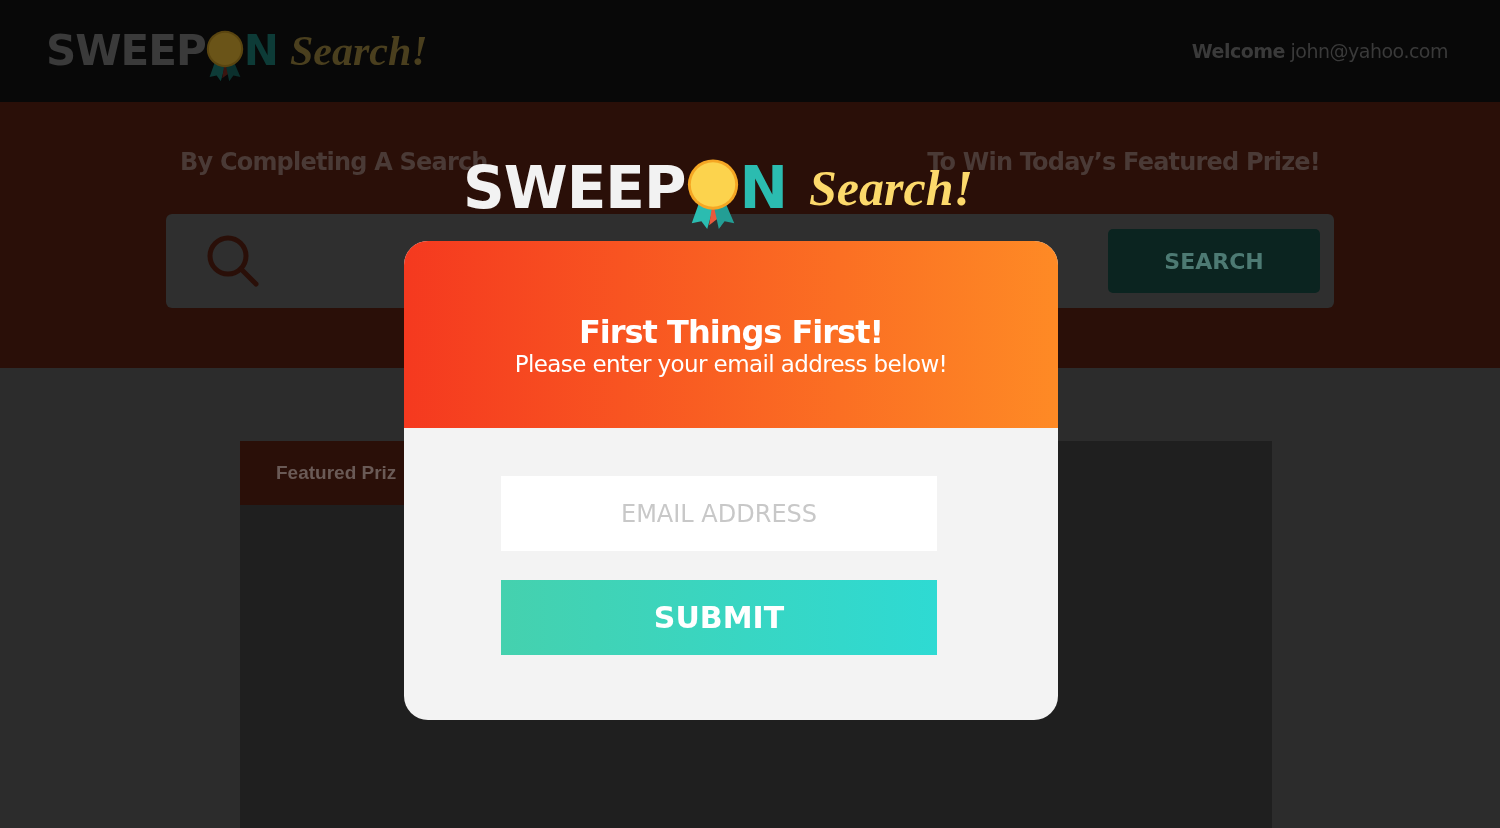 This screenshot has height=828, width=1500. What do you see at coordinates (731, 363) in the screenshot?
I see `dialog-subtitle: Please enter your email address below!` at bounding box center [731, 363].